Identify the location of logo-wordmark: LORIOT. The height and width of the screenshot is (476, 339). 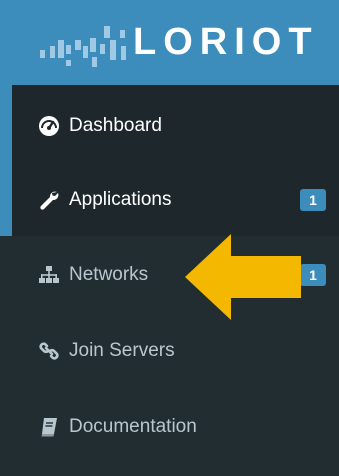
(226, 42).